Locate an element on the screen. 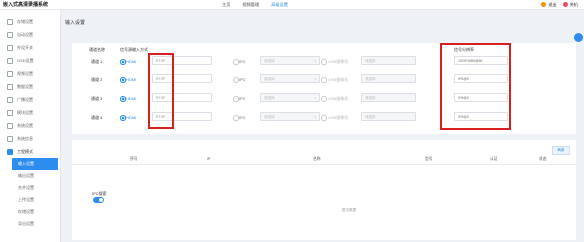 Image resolution: width=584 pixels, height=242 pixels. logout-button: 退出 is located at coordinates (549, 4).